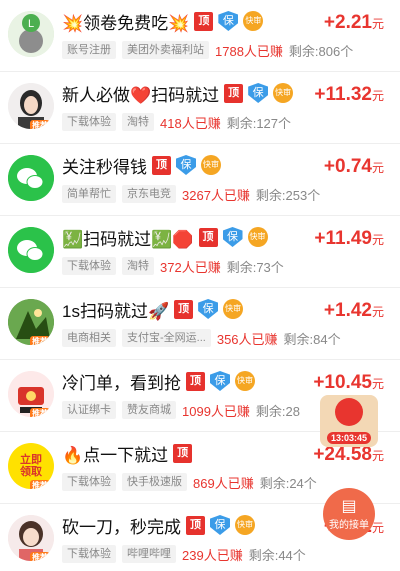  What do you see at coordinates (349, 94) in the screenshot?
I see `reward-price: +11.32元` at bounding box center [349, 94].